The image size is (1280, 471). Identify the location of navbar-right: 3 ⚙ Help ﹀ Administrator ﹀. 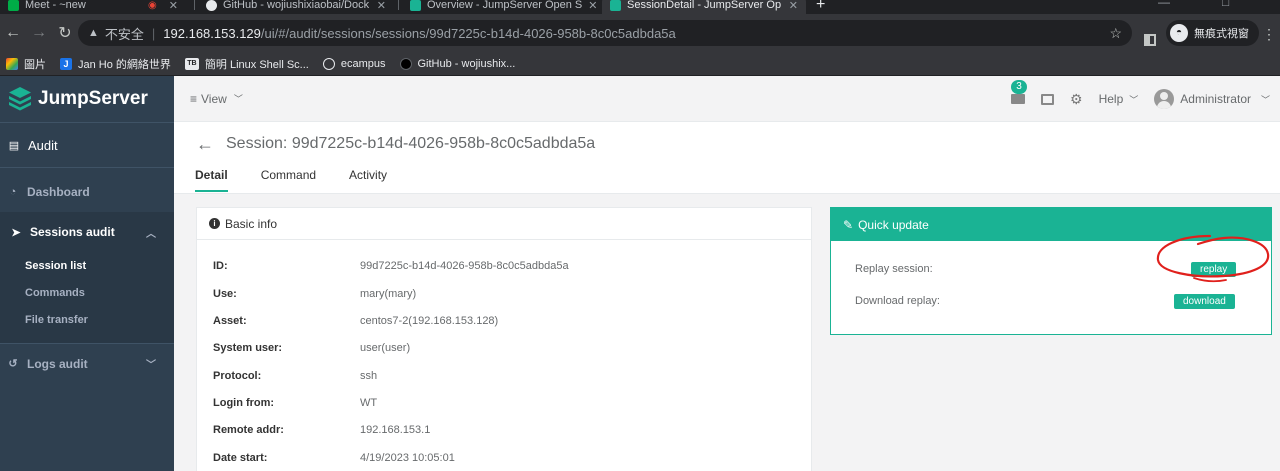
(1140, 99).